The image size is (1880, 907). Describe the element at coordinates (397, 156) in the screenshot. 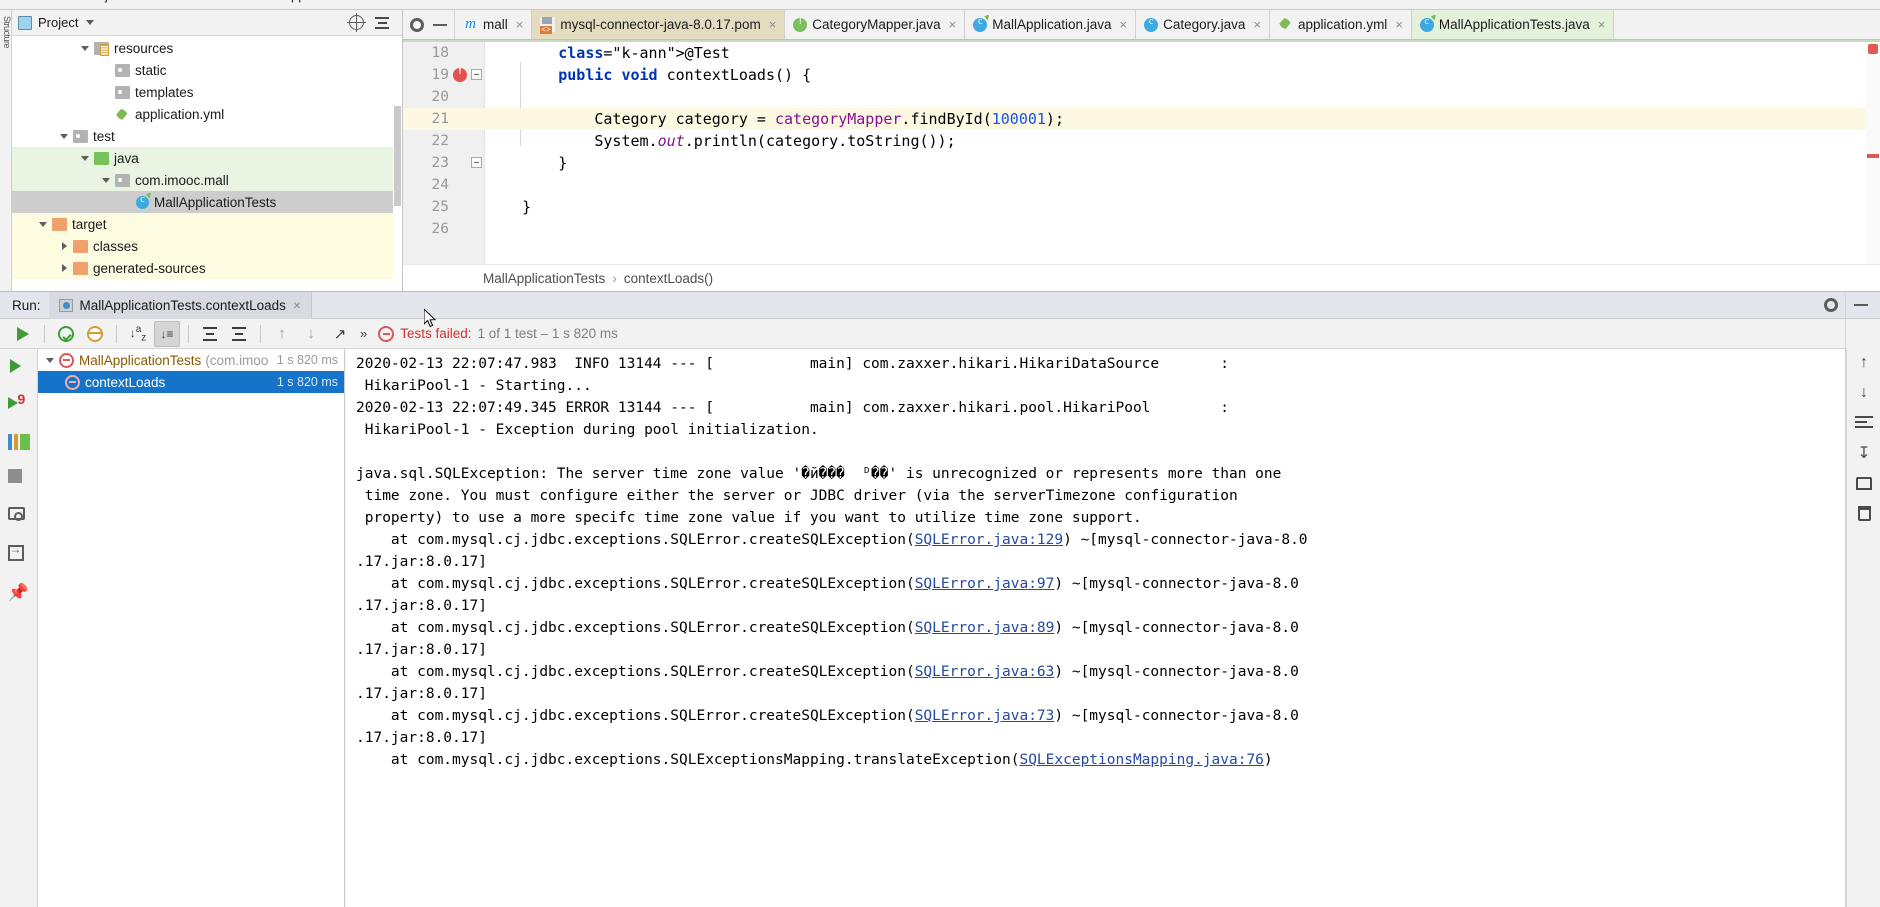

I see `project-scrollbar-thumb` at that location.